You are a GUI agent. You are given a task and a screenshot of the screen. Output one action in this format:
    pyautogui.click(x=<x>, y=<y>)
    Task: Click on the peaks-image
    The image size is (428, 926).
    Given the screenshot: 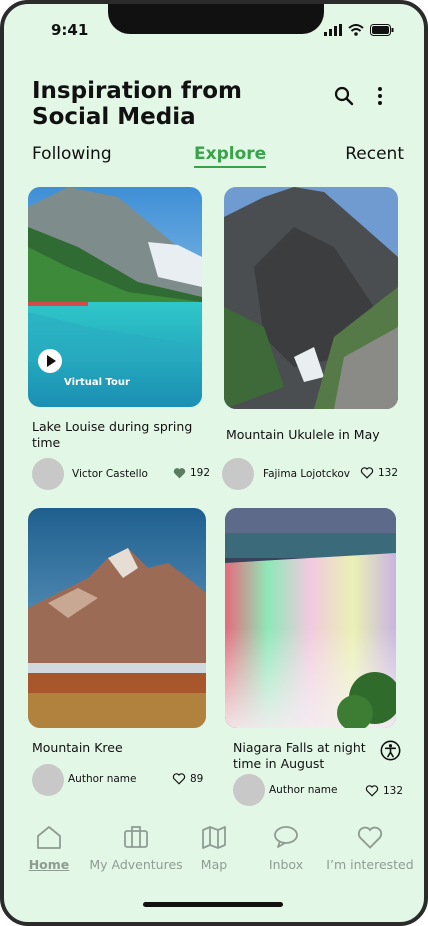 What is the action you would take?
    pyautogui.click(x=117, y=618)
    